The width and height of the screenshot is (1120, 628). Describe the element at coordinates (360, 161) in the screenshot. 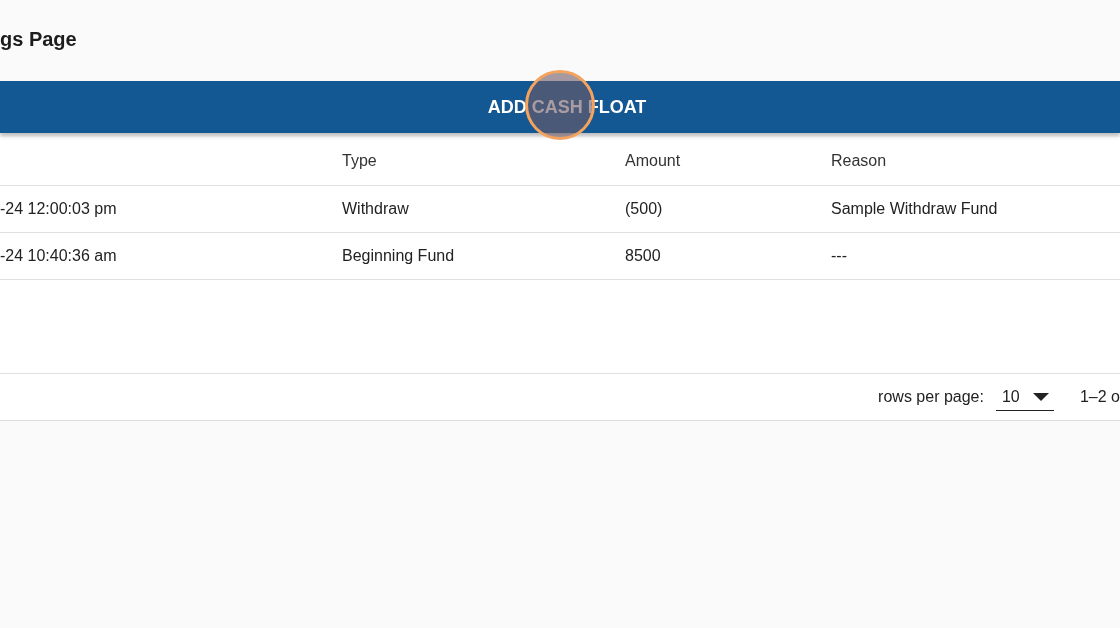

I see `column-header: Type` at that location.